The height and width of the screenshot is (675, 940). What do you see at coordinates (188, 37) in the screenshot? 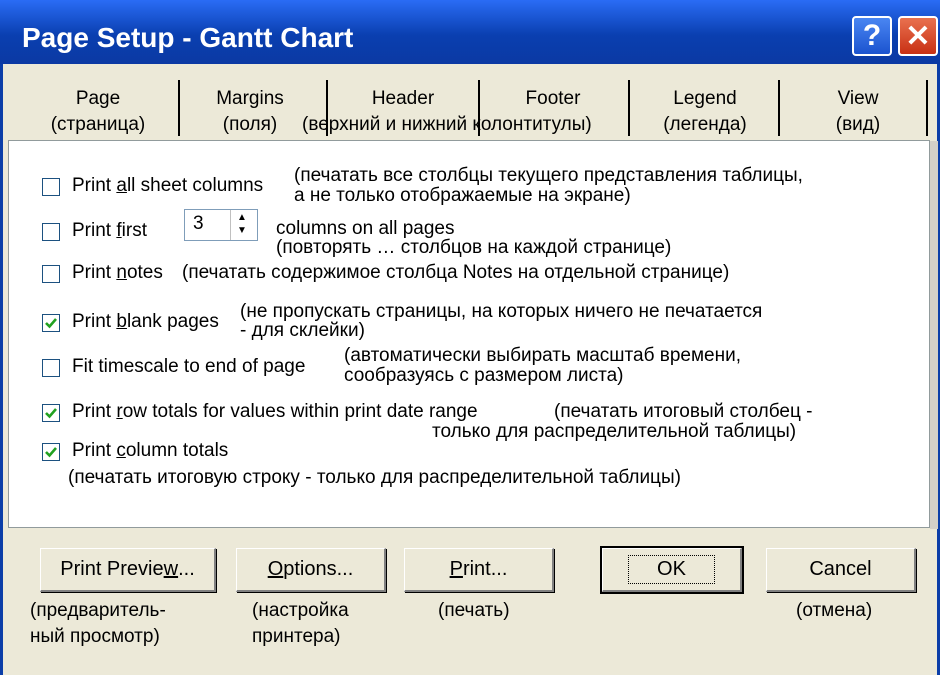
I see `window-title: Page Setup - Gantt Chart` at bounding box center [188, 37].